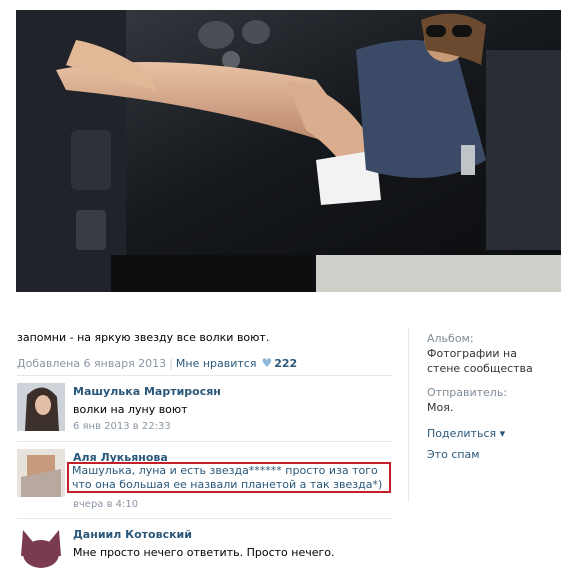 Image resolution: width=577 pixels, height=574 pixels. What do you see at coordinates (408, 414) in the screenshot?
I see `sidebar-divider` at bounding box center [408, 414].